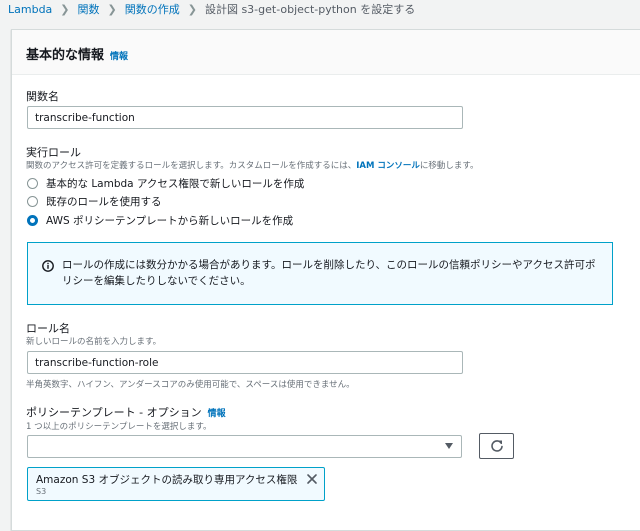 The height and width of the screenshot is (531, 640). What do you see at coordinates (170, 221) in the screenshot?
I see `radio-label: AWS ポリシーテンプレートから新しいロールを作成` at bounding box center [170, 221].